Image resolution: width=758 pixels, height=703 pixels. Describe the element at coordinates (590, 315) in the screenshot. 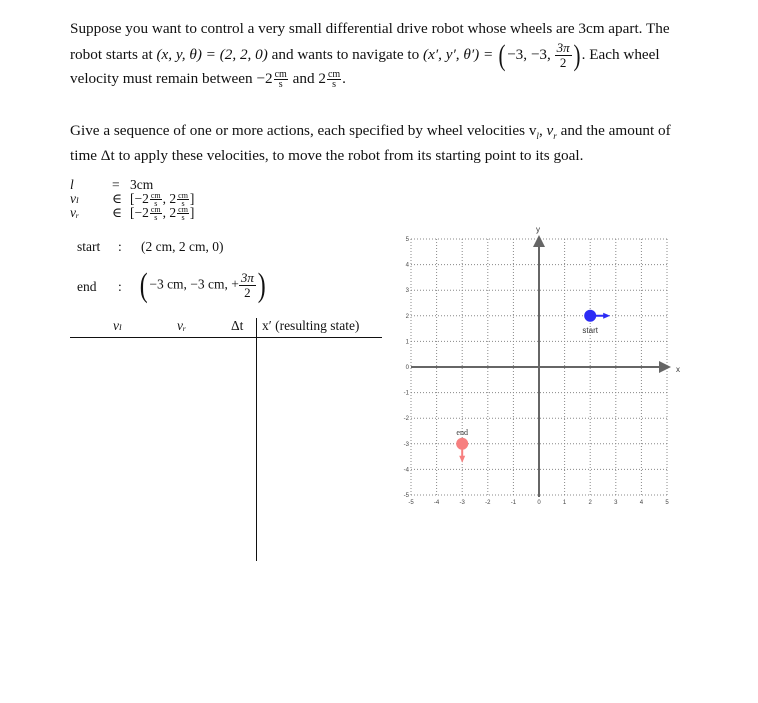

I see `start-robot-marker` at that location.